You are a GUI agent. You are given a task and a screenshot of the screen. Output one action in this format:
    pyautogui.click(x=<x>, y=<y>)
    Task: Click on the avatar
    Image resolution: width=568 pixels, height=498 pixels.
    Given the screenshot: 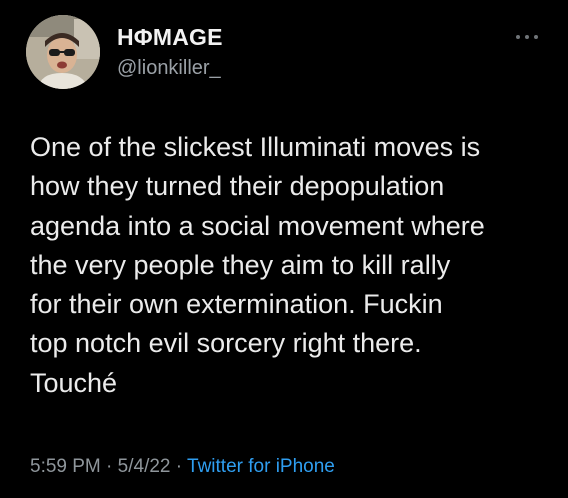 What is the action you would take?
    pyautogui.click(x=63, y=52)
    